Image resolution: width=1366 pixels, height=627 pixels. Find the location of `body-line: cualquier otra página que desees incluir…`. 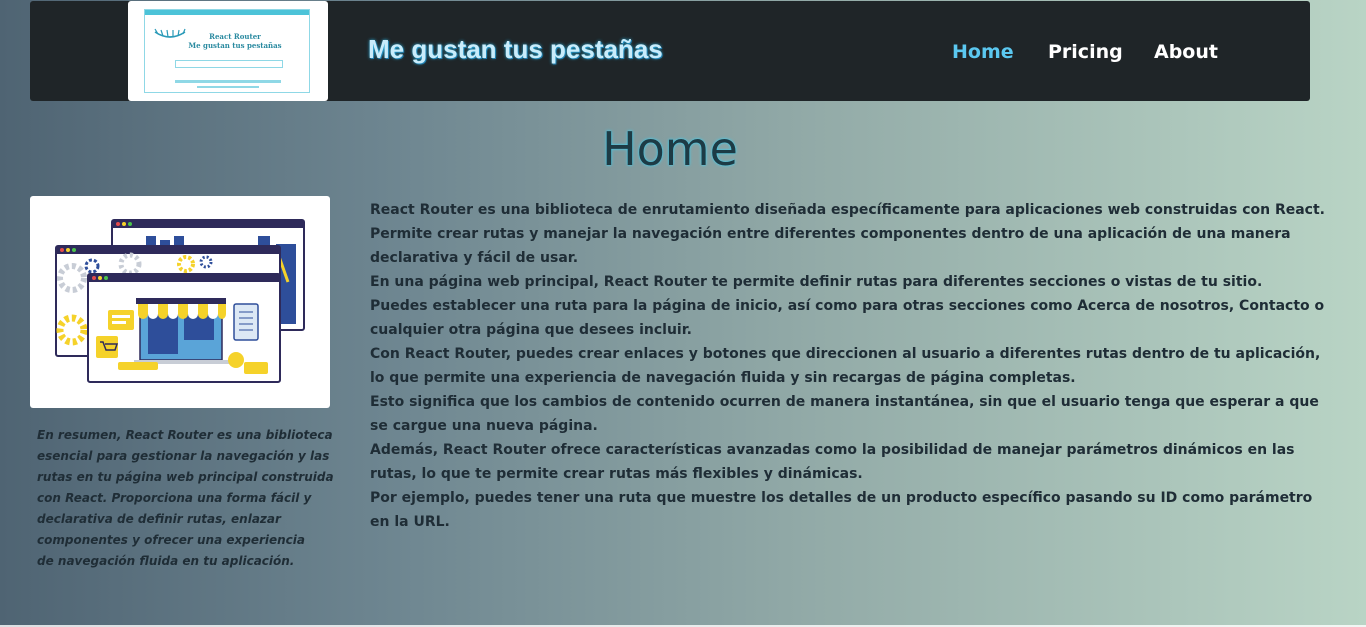

body-line: cualquier otra página que desees incluir… is located at coordinates (531, 330).